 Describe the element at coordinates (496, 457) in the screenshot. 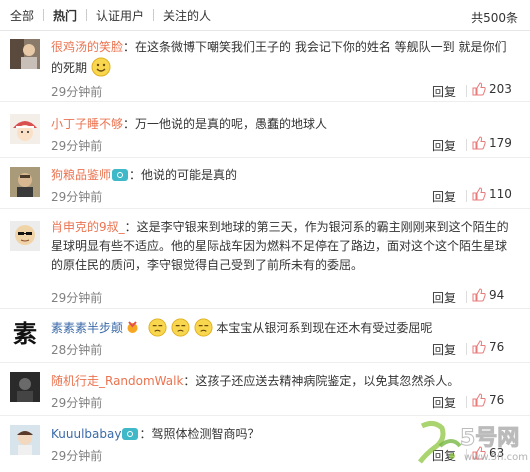

I see `watermark-url: www.5h.com` at that location.